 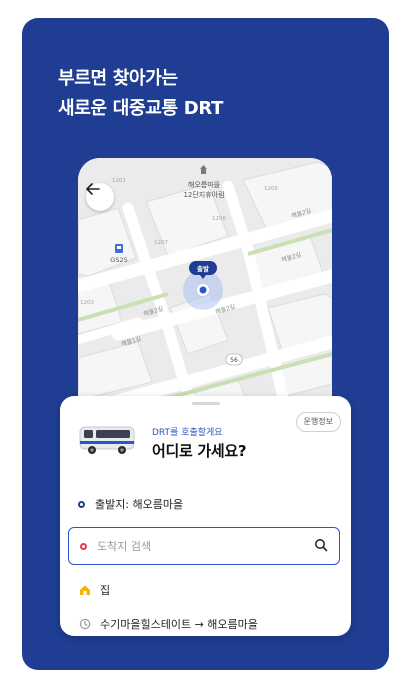 I want to click on poi-name: 해오름마을, so click(x=204, y=184).